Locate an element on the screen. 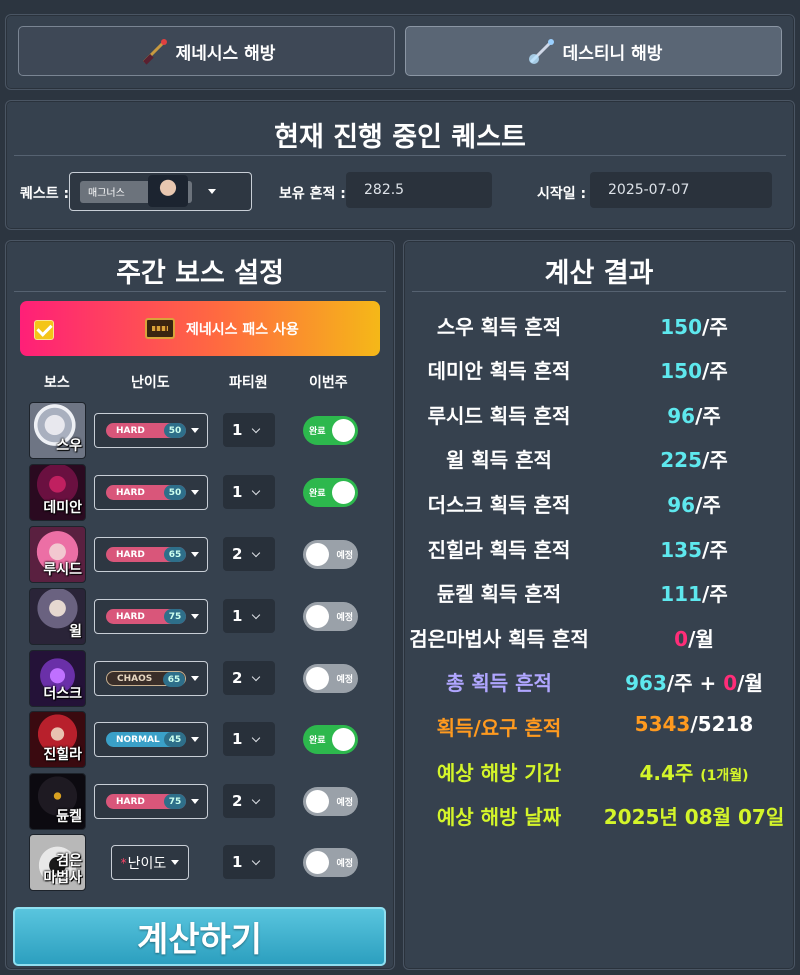  required-mark: * is located at coordinates (123, 862).